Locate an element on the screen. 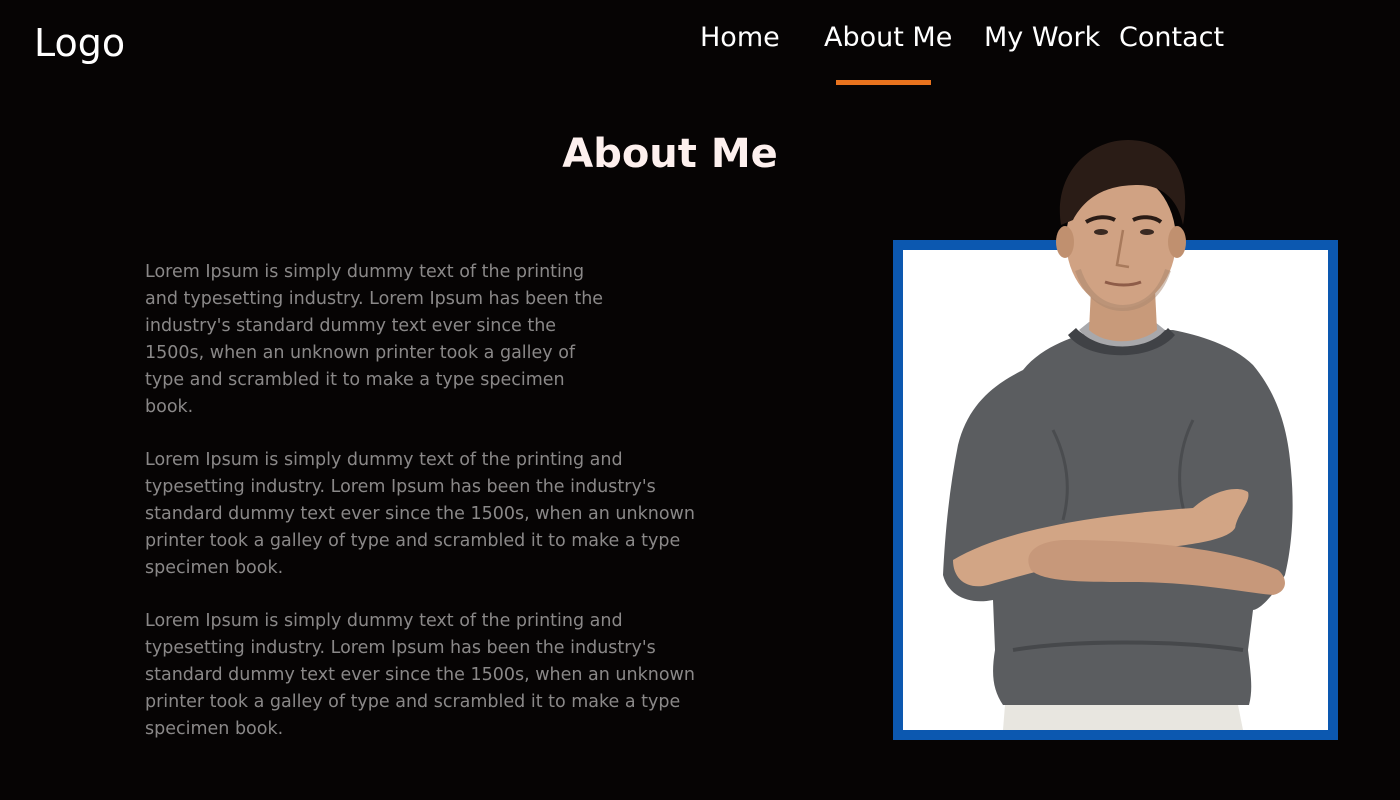 The width and height of the screenshot is (1400, 800). nav-item-contact: Contact is located at coordinates (1171, 38).